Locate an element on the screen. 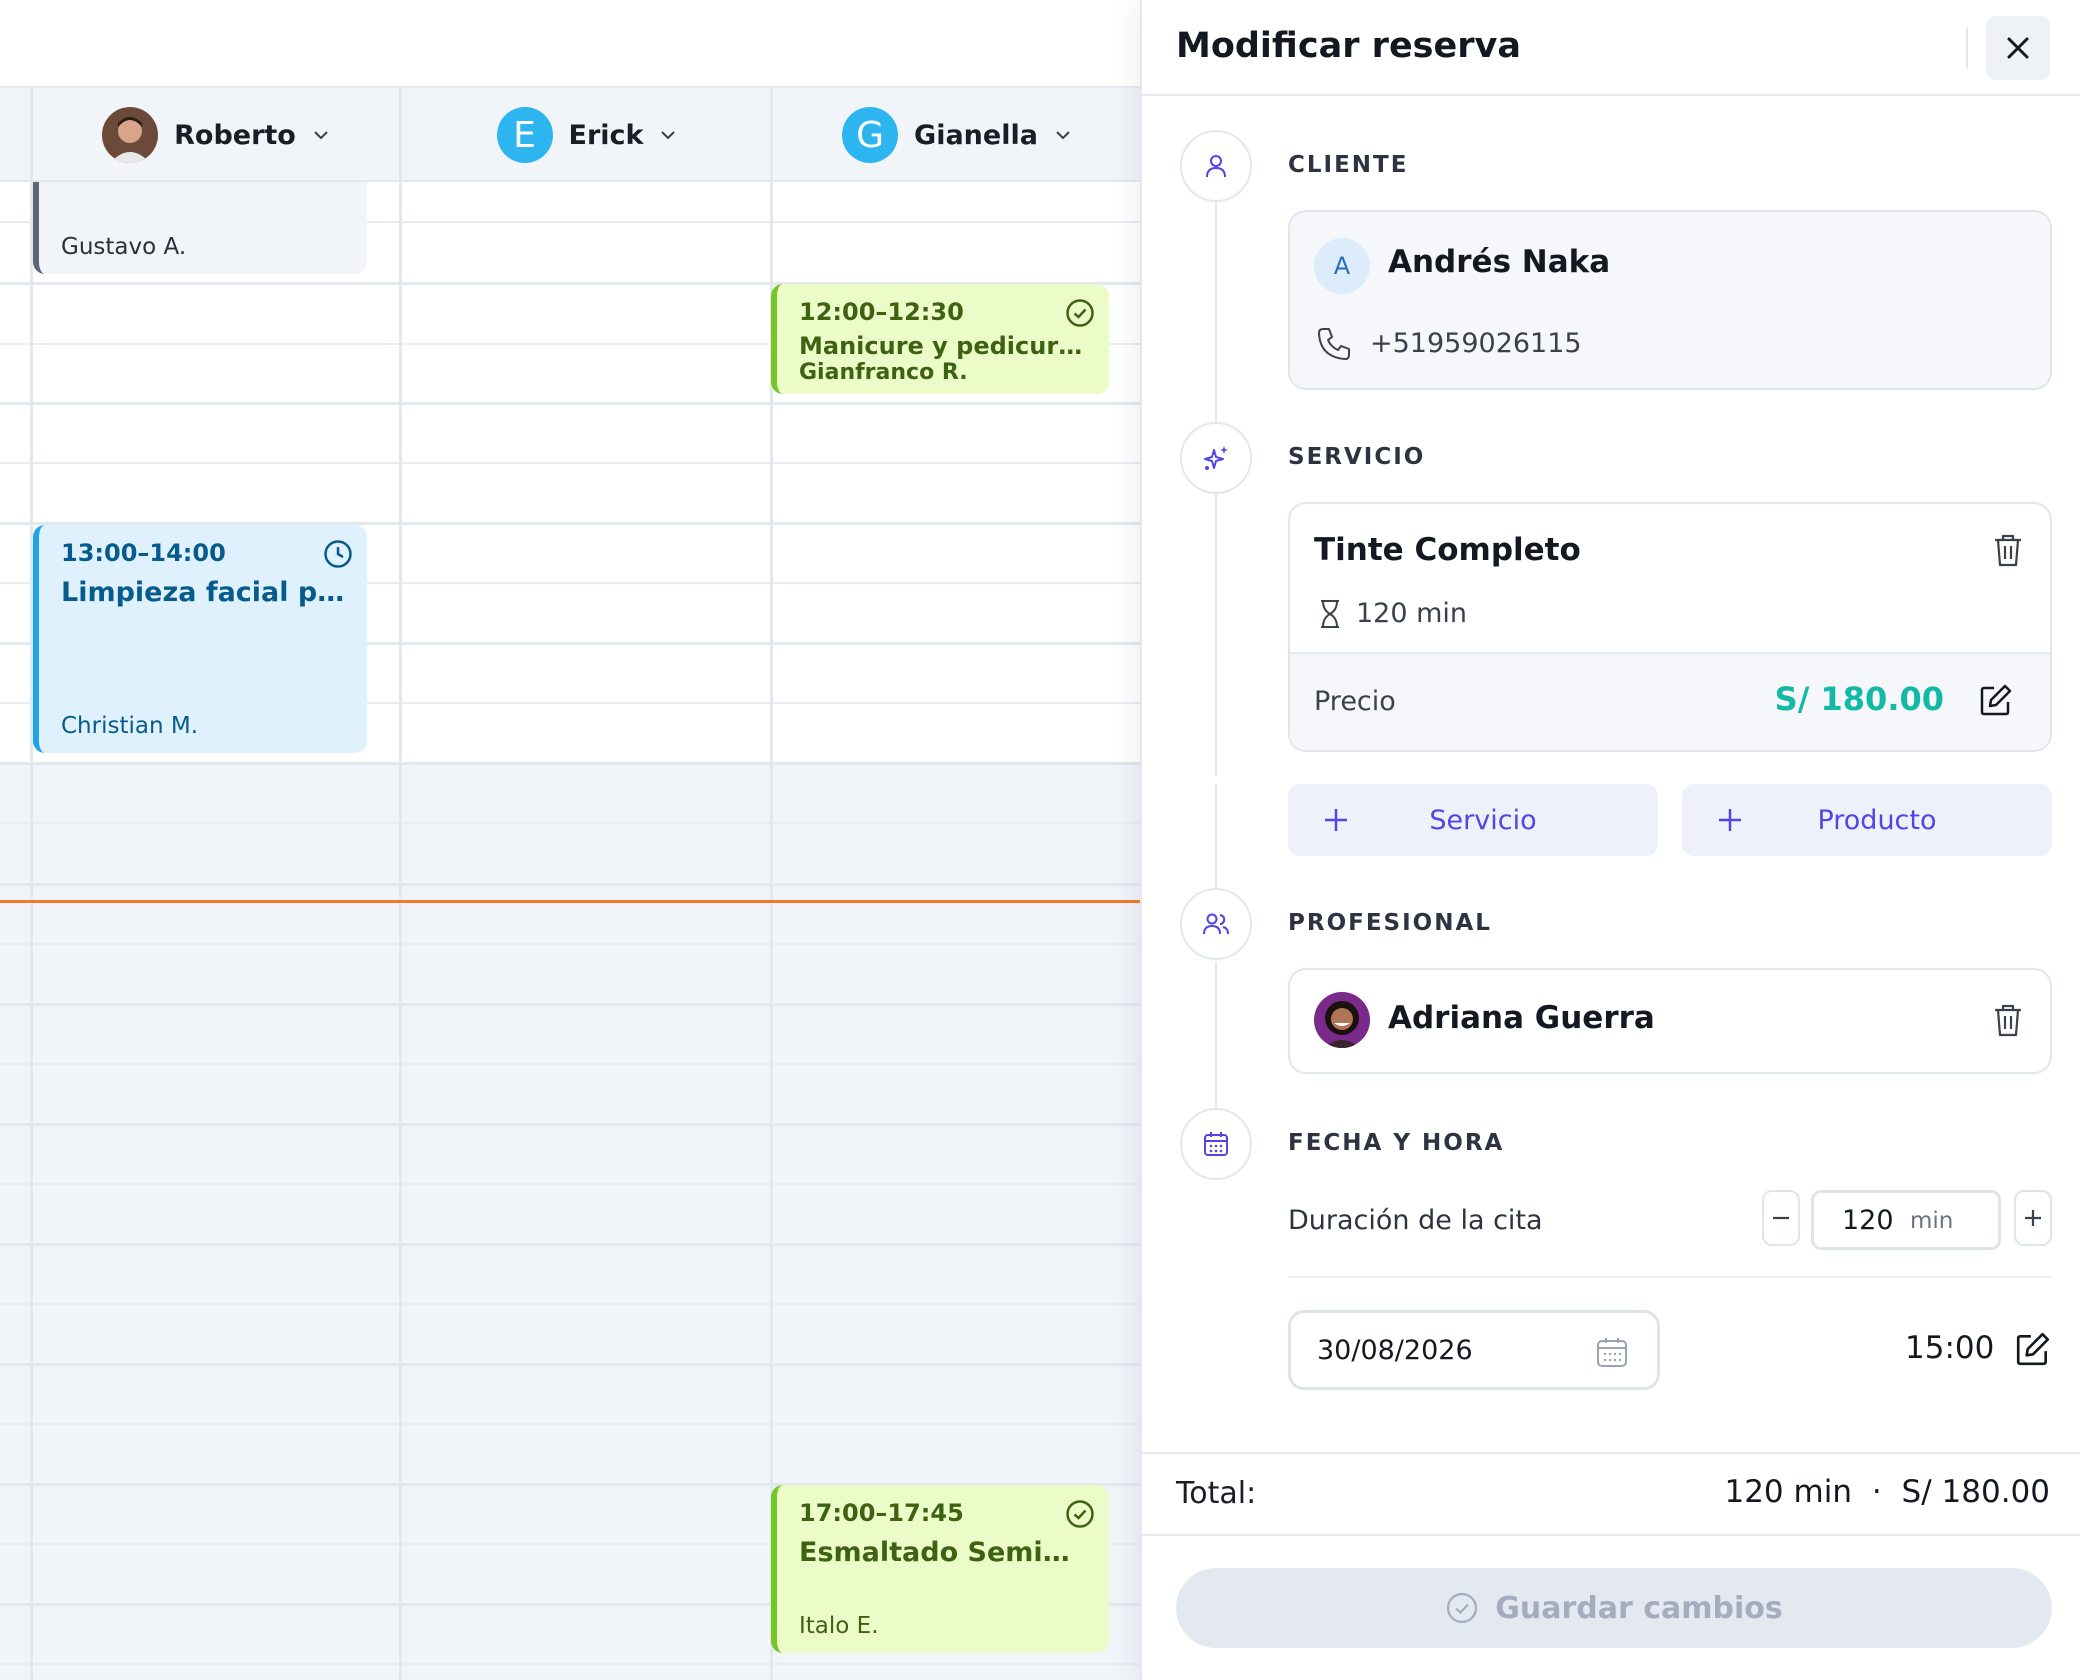 This screenshot has width=2080, height=1680. date-input: 30/08/2026 is located at coordinates (1474, 1350).